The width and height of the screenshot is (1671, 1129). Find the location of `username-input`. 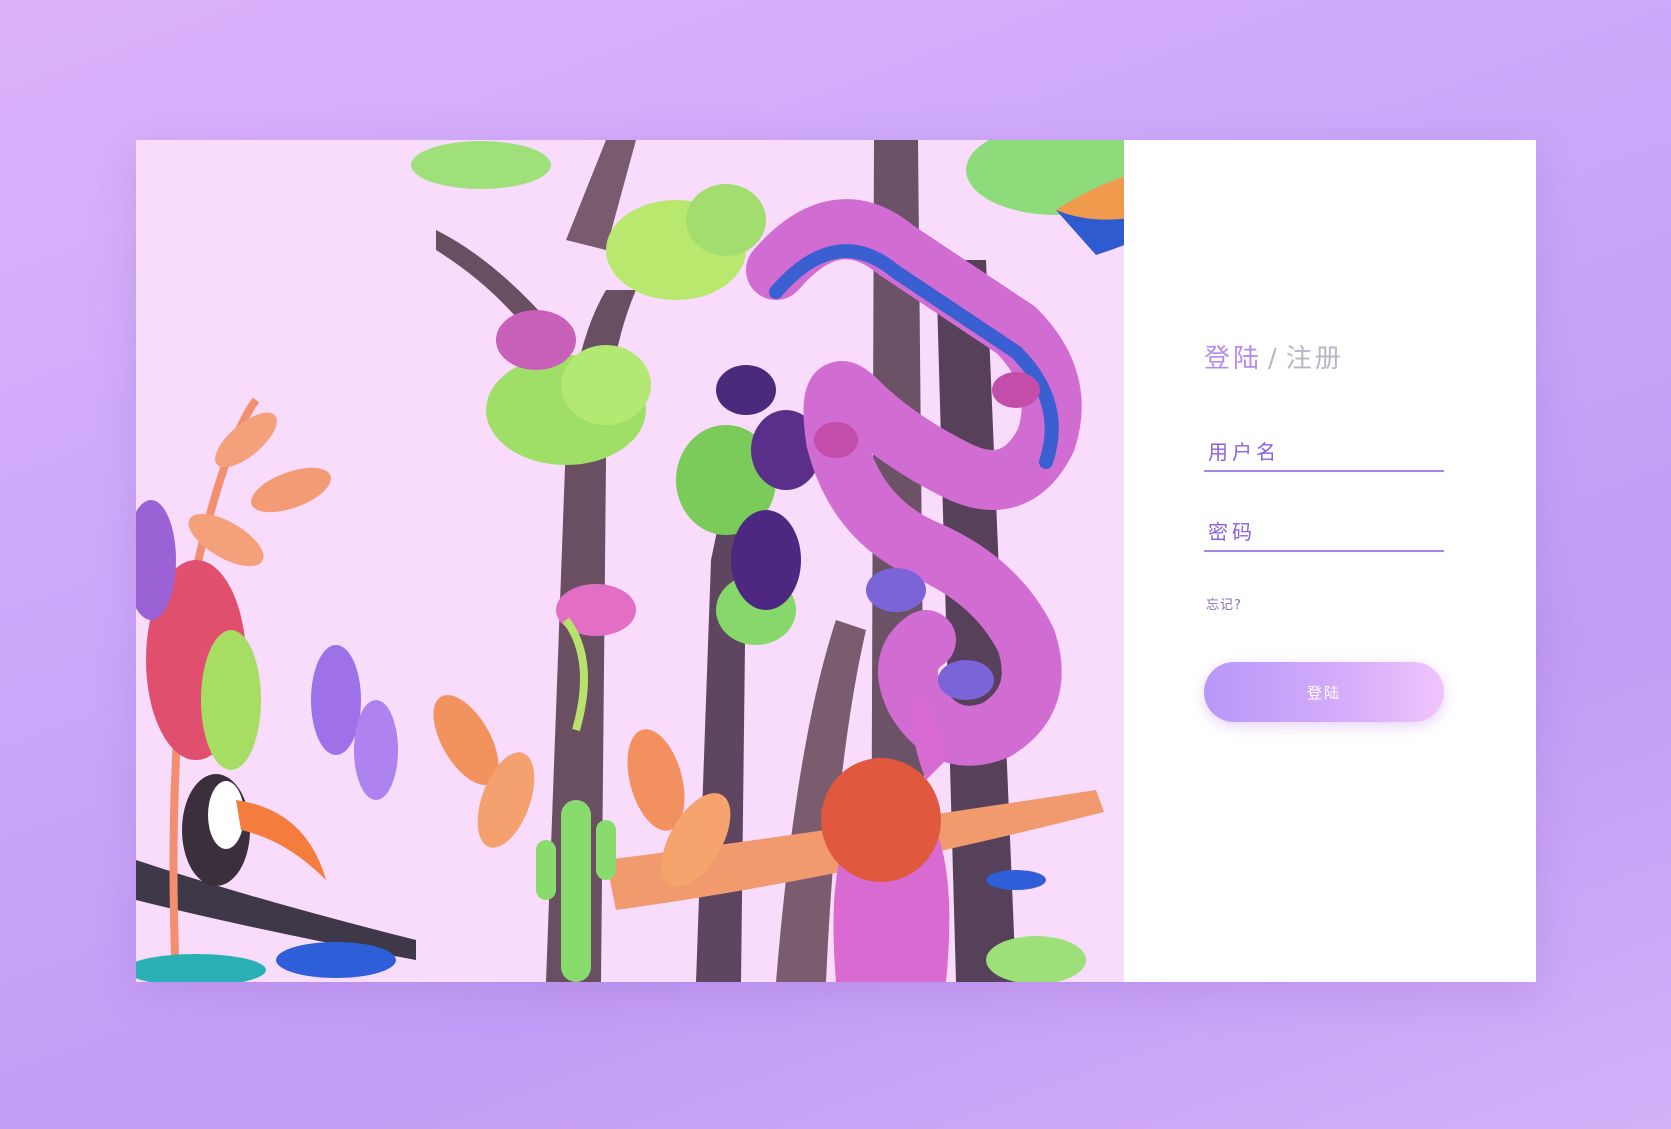

username-input is located at coordinates (1324, 453).